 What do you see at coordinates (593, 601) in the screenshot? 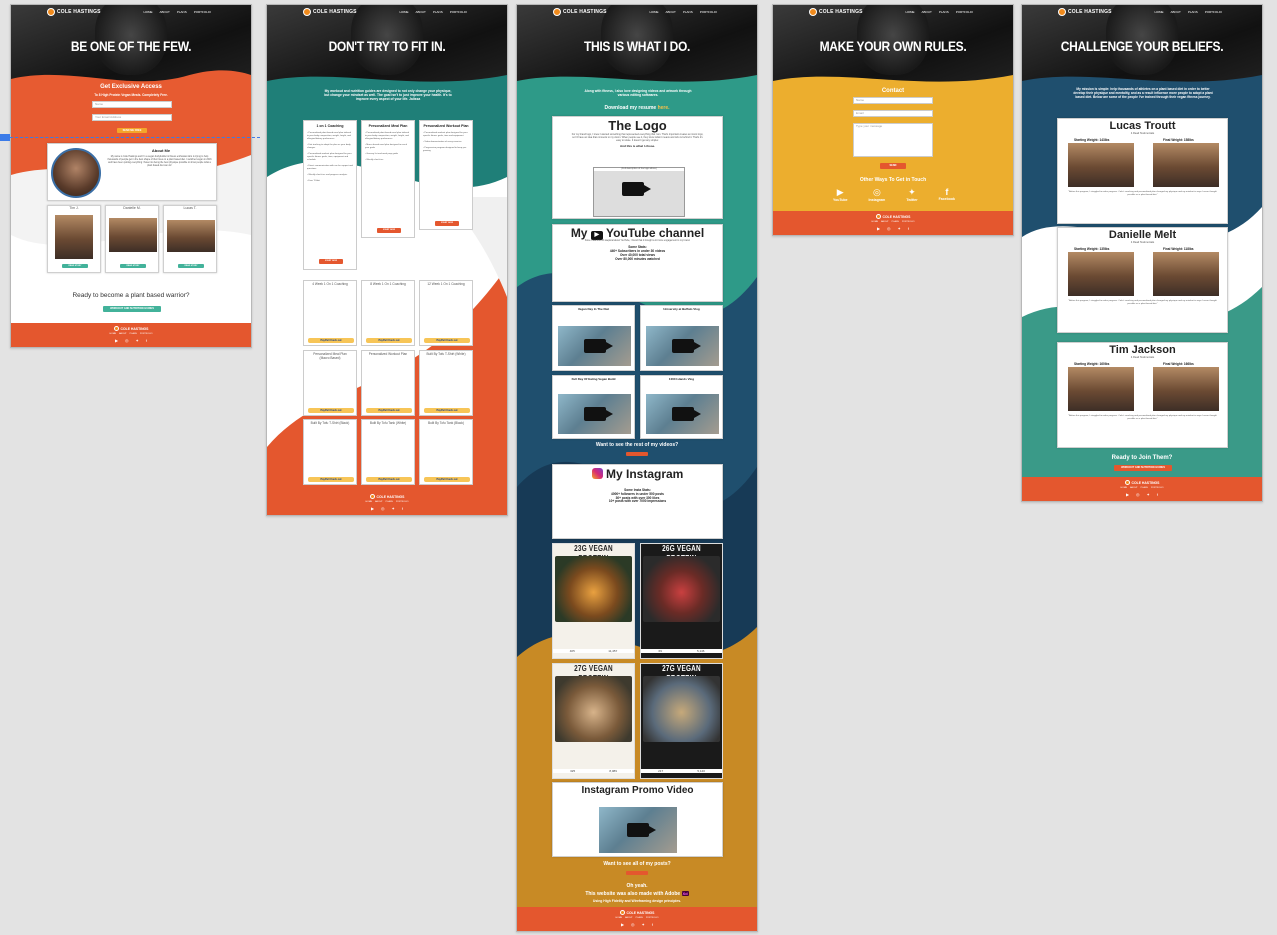
I see `instagram-post: 23G VEGAN PROTEIN 405 11,457` at bounding box center [593, 601].